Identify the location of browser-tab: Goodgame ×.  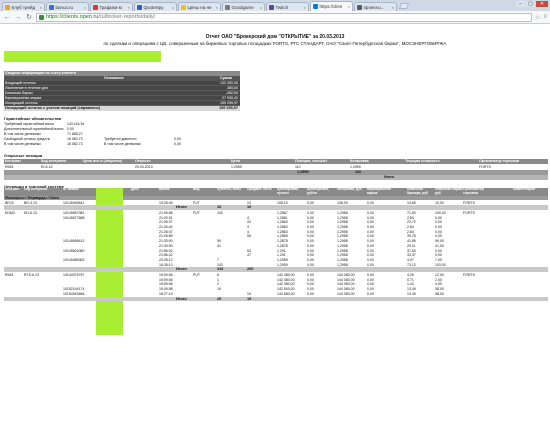
(243, 6).